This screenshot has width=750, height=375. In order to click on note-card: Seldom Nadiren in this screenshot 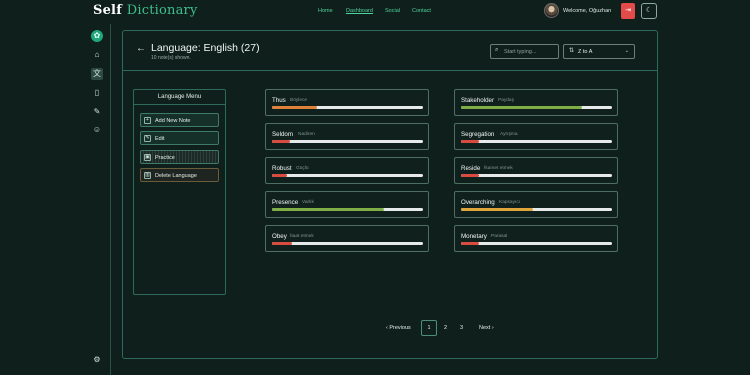, I will do `click(347, 136)`.